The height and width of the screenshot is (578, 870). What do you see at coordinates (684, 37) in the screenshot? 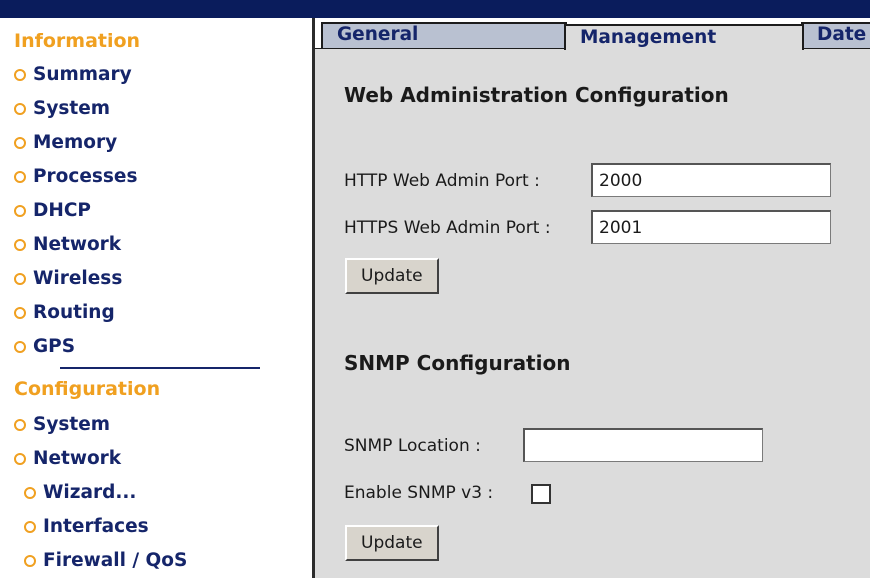
I see `tab-management: Management` at bounding box center [684, 37].